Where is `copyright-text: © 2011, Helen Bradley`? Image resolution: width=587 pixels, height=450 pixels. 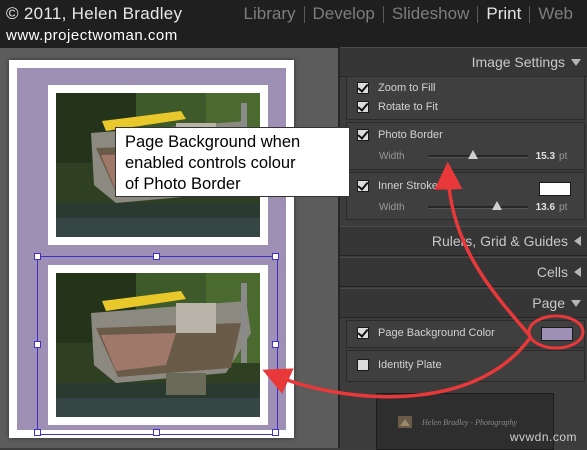
copyright-text: © 2011, Helen Bradley is located at coordinates (94, 13).